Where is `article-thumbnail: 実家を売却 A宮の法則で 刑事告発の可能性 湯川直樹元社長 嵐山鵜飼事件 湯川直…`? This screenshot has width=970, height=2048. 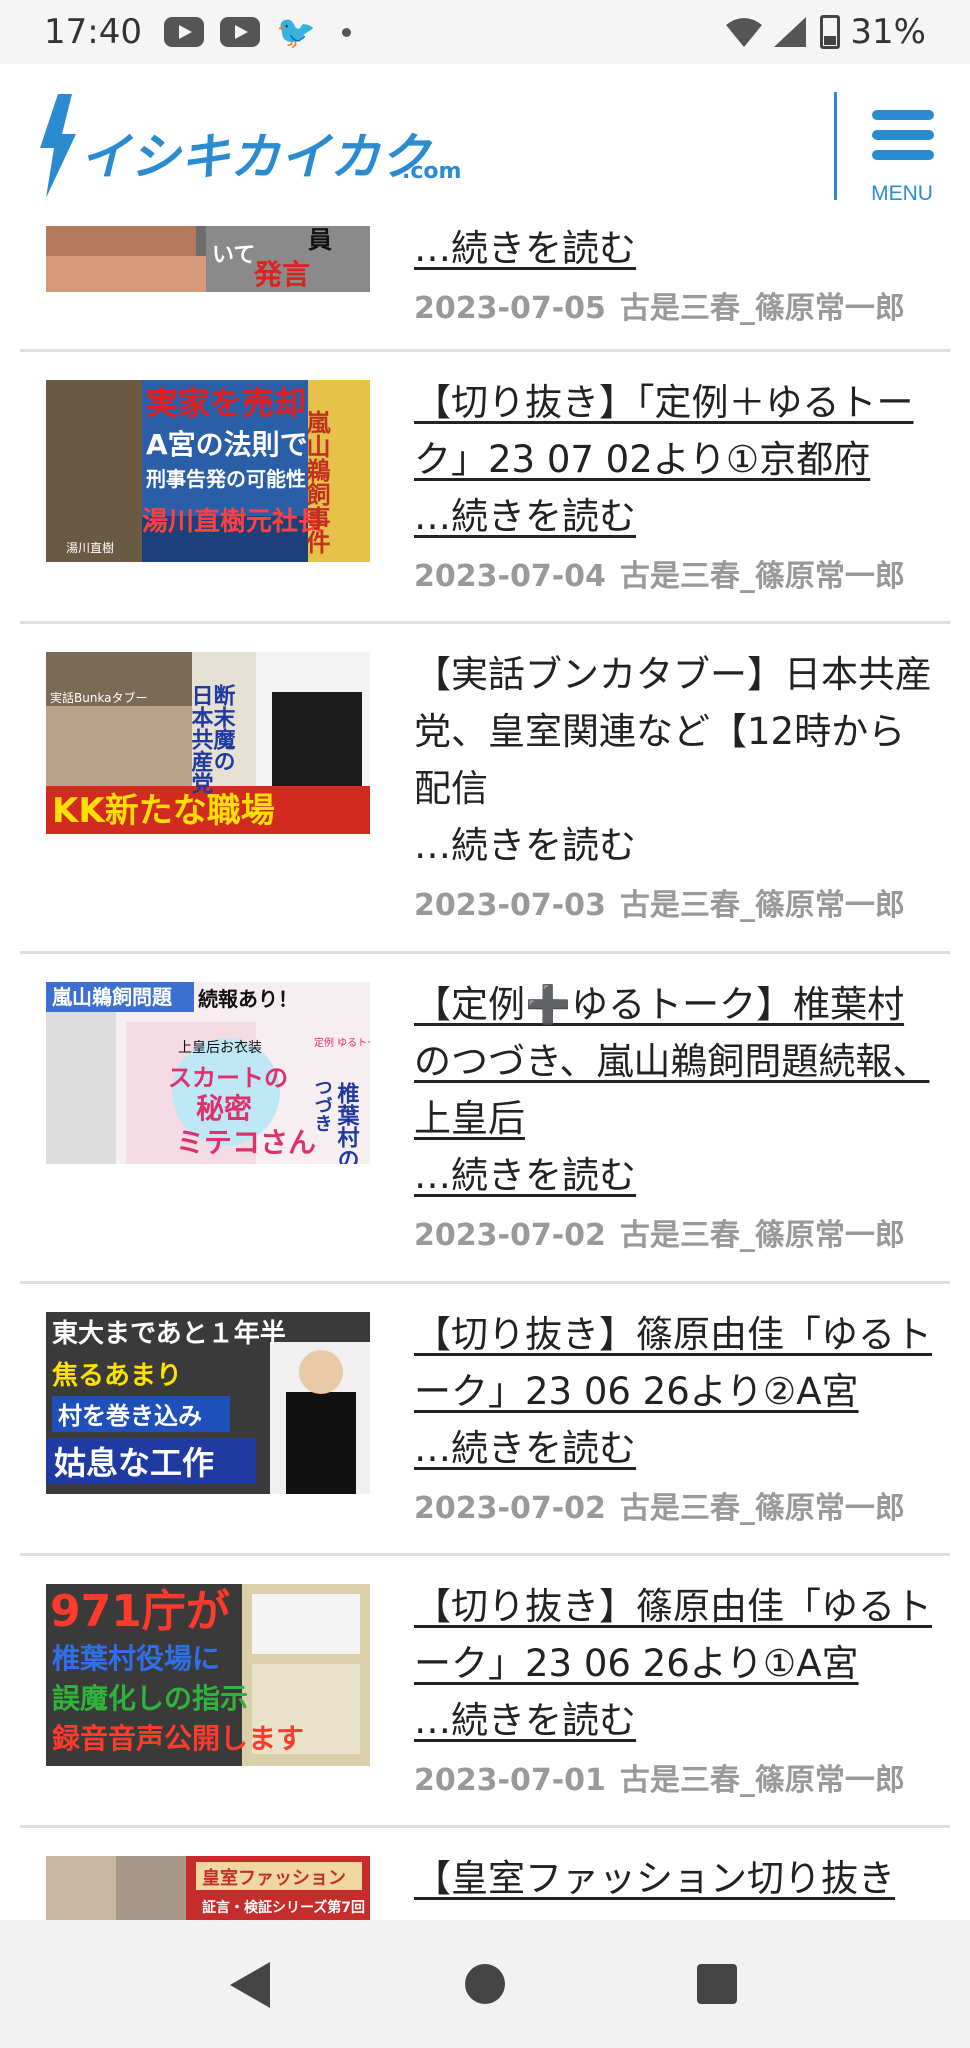 article-thumbnail: 実家を売却 A宮の法則で 刑事告発の可能性 湯川直樹元社長 嵐山鵜飼事件 湯川直… is located at coordinates (208, 471).